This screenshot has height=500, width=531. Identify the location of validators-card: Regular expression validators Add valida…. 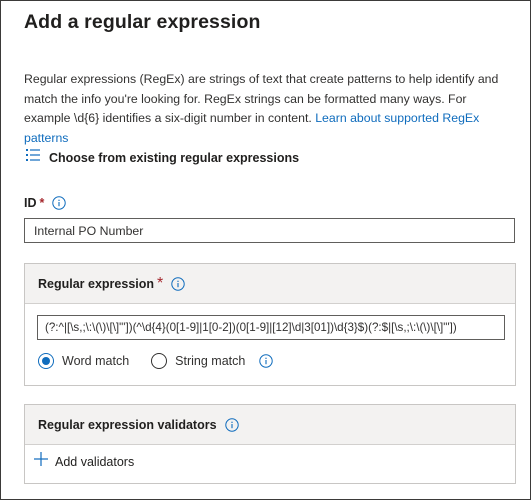
(270, 444).